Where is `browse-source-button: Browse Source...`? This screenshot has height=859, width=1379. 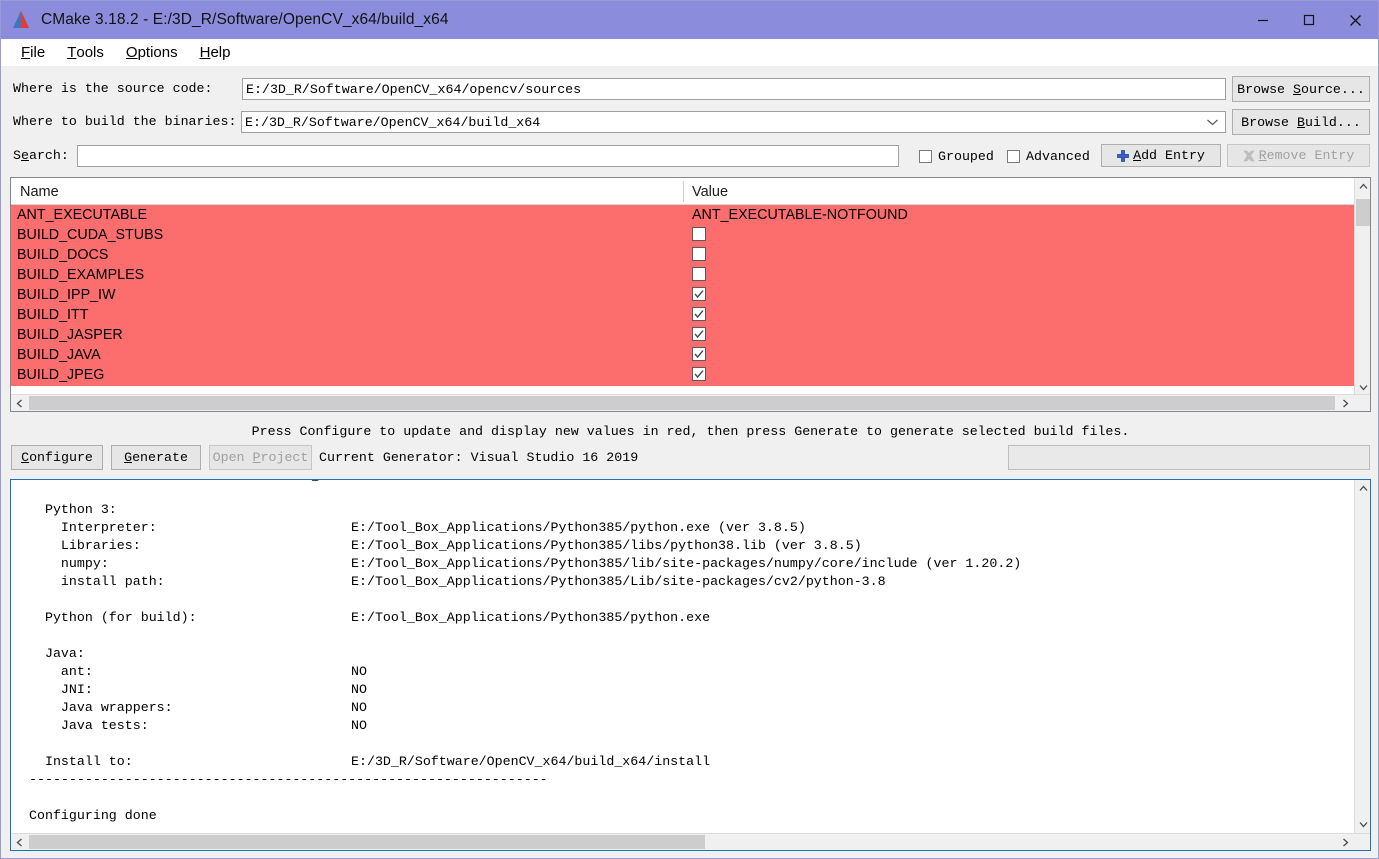 browse-source-button: Browse Source... is located at coordinates (1301, 89).